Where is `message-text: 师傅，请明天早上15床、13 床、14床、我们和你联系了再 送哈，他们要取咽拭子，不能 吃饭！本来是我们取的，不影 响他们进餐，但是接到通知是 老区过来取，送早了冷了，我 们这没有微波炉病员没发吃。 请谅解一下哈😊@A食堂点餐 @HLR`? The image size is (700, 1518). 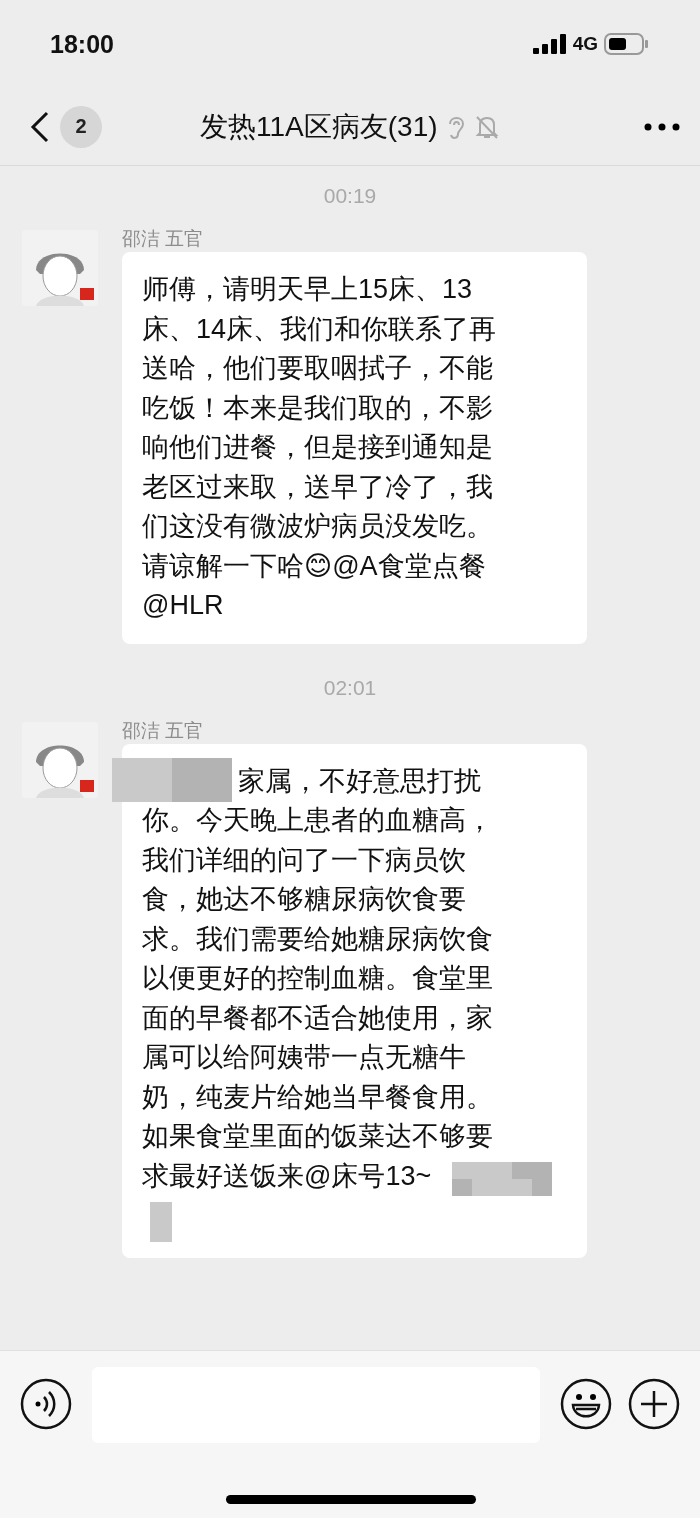
message-text: 师傅，请明天早上15床、13 床、14床、我们和你联系了再 送哈，他们要取咽拭子，不能 吃饭！本来是我们取的，不影 响他们进餐，但是接到通知是 老区过来取，送早了冷了，我 们这没有微波炉病员没发吃。 请谅解一下哈😊@A食堂点餐 @HLR is located at coordinates (320, 447).